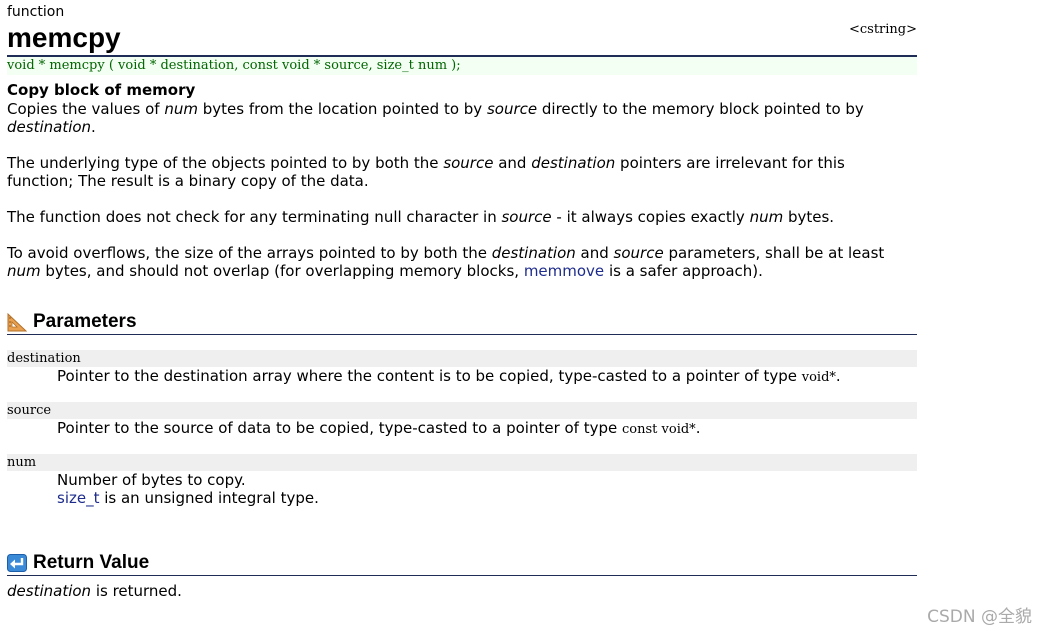 This screenshot has width=1046, height=635. I want to click on param-name: num, so click(462, 462).